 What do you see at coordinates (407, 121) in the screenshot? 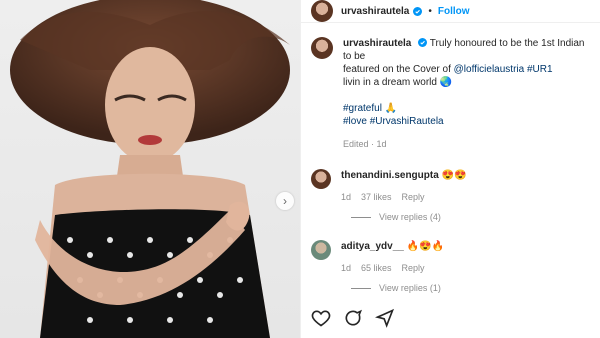
I see `hashtag-urvashirautela: #UrvashiRautela` at bounding box center [407, 121].